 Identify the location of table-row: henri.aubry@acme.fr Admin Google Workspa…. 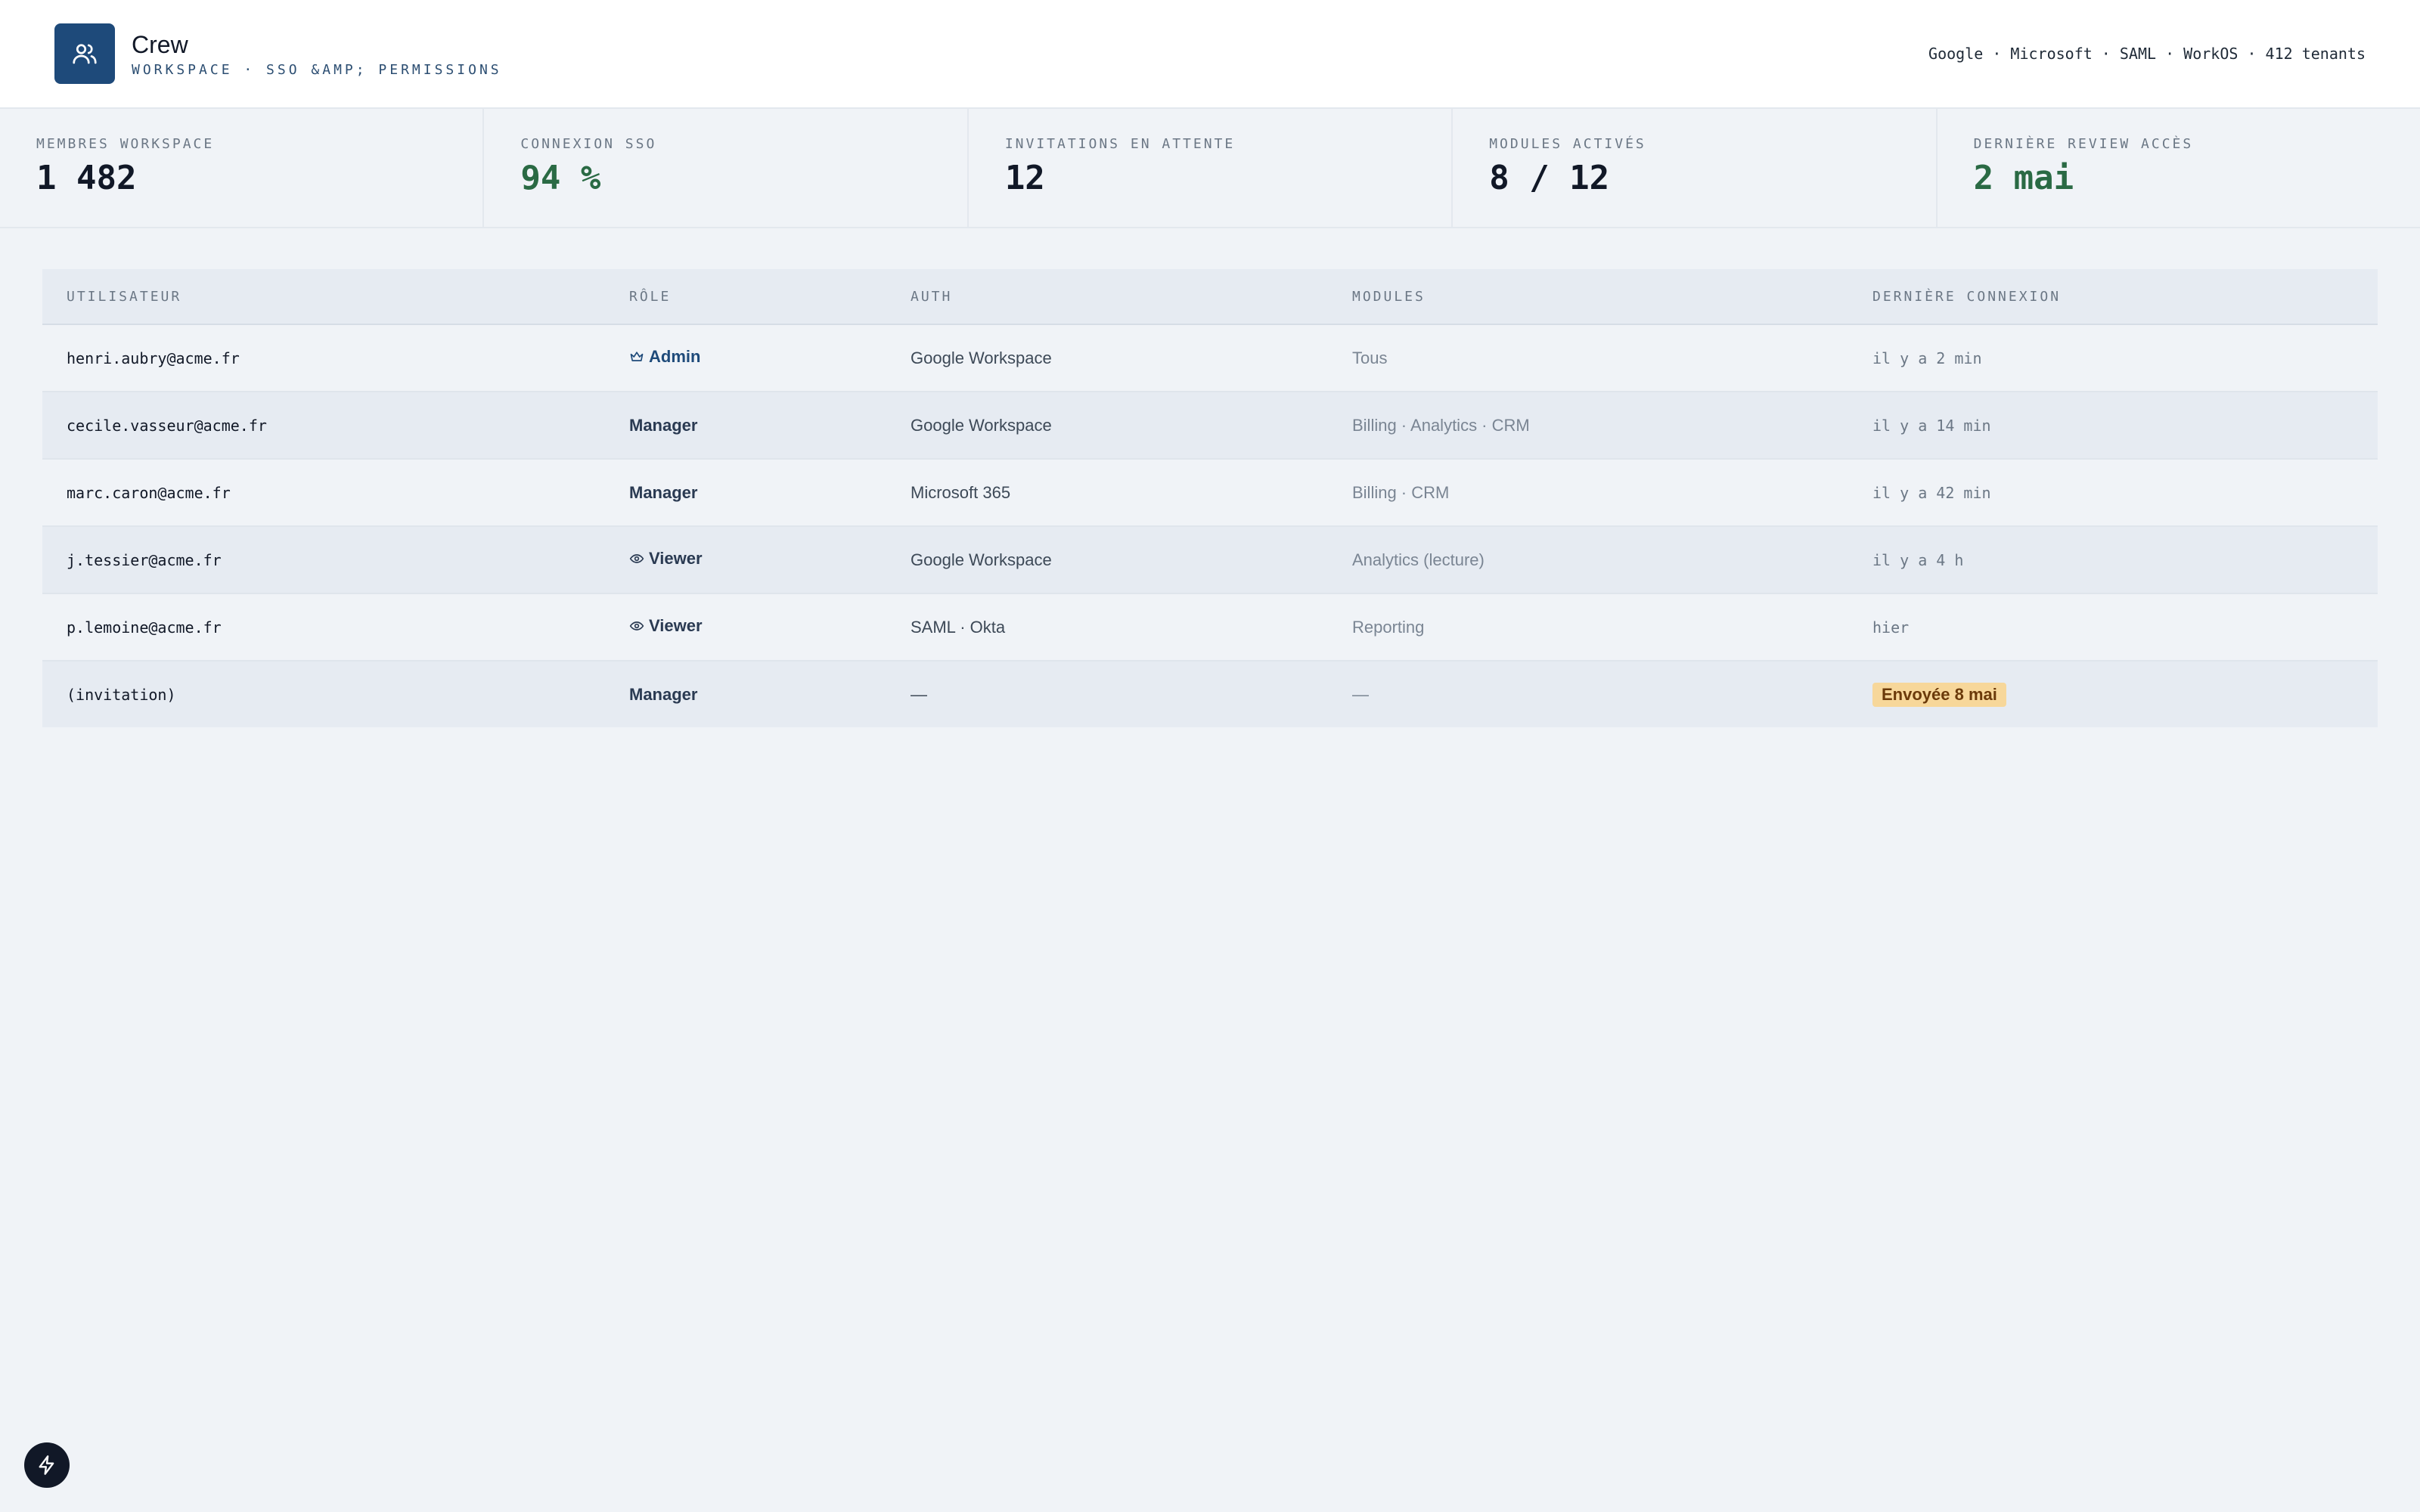
(1210, 358).